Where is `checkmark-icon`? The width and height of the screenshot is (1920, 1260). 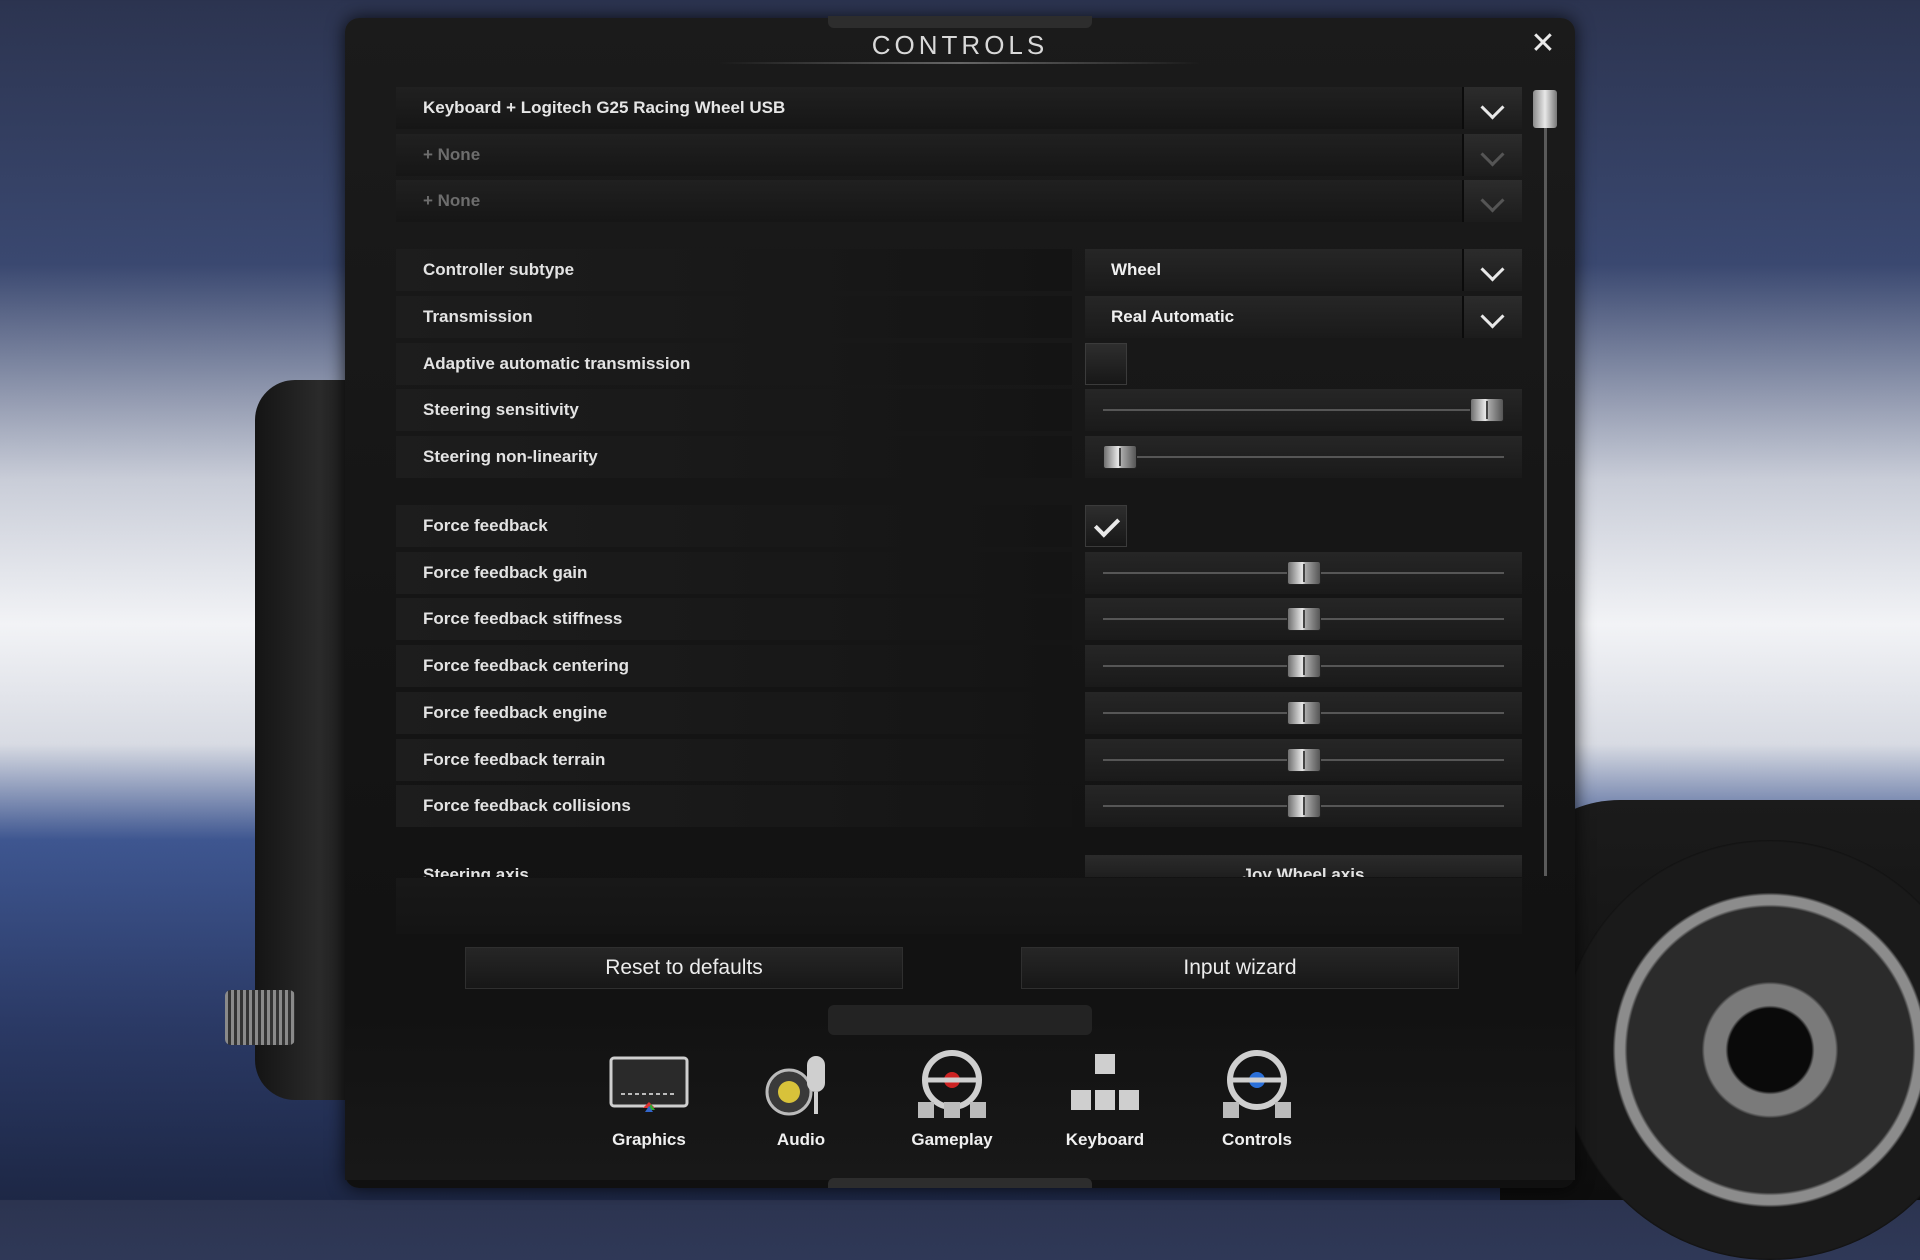 checkmark-icon is located at coordinates (1107, 524).